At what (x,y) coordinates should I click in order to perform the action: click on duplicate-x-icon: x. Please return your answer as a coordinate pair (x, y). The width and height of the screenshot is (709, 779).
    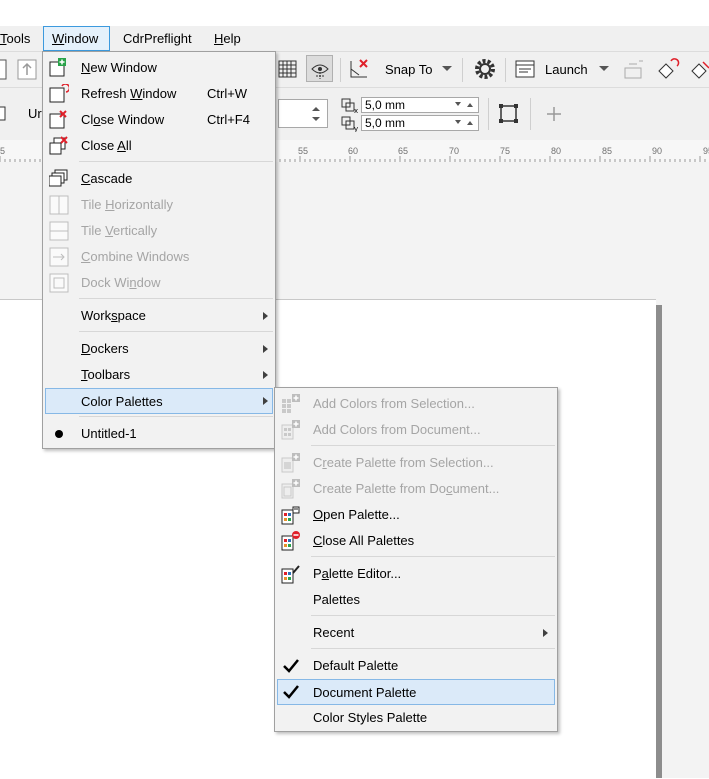
    Looking at the image, I should click on (349, 106).